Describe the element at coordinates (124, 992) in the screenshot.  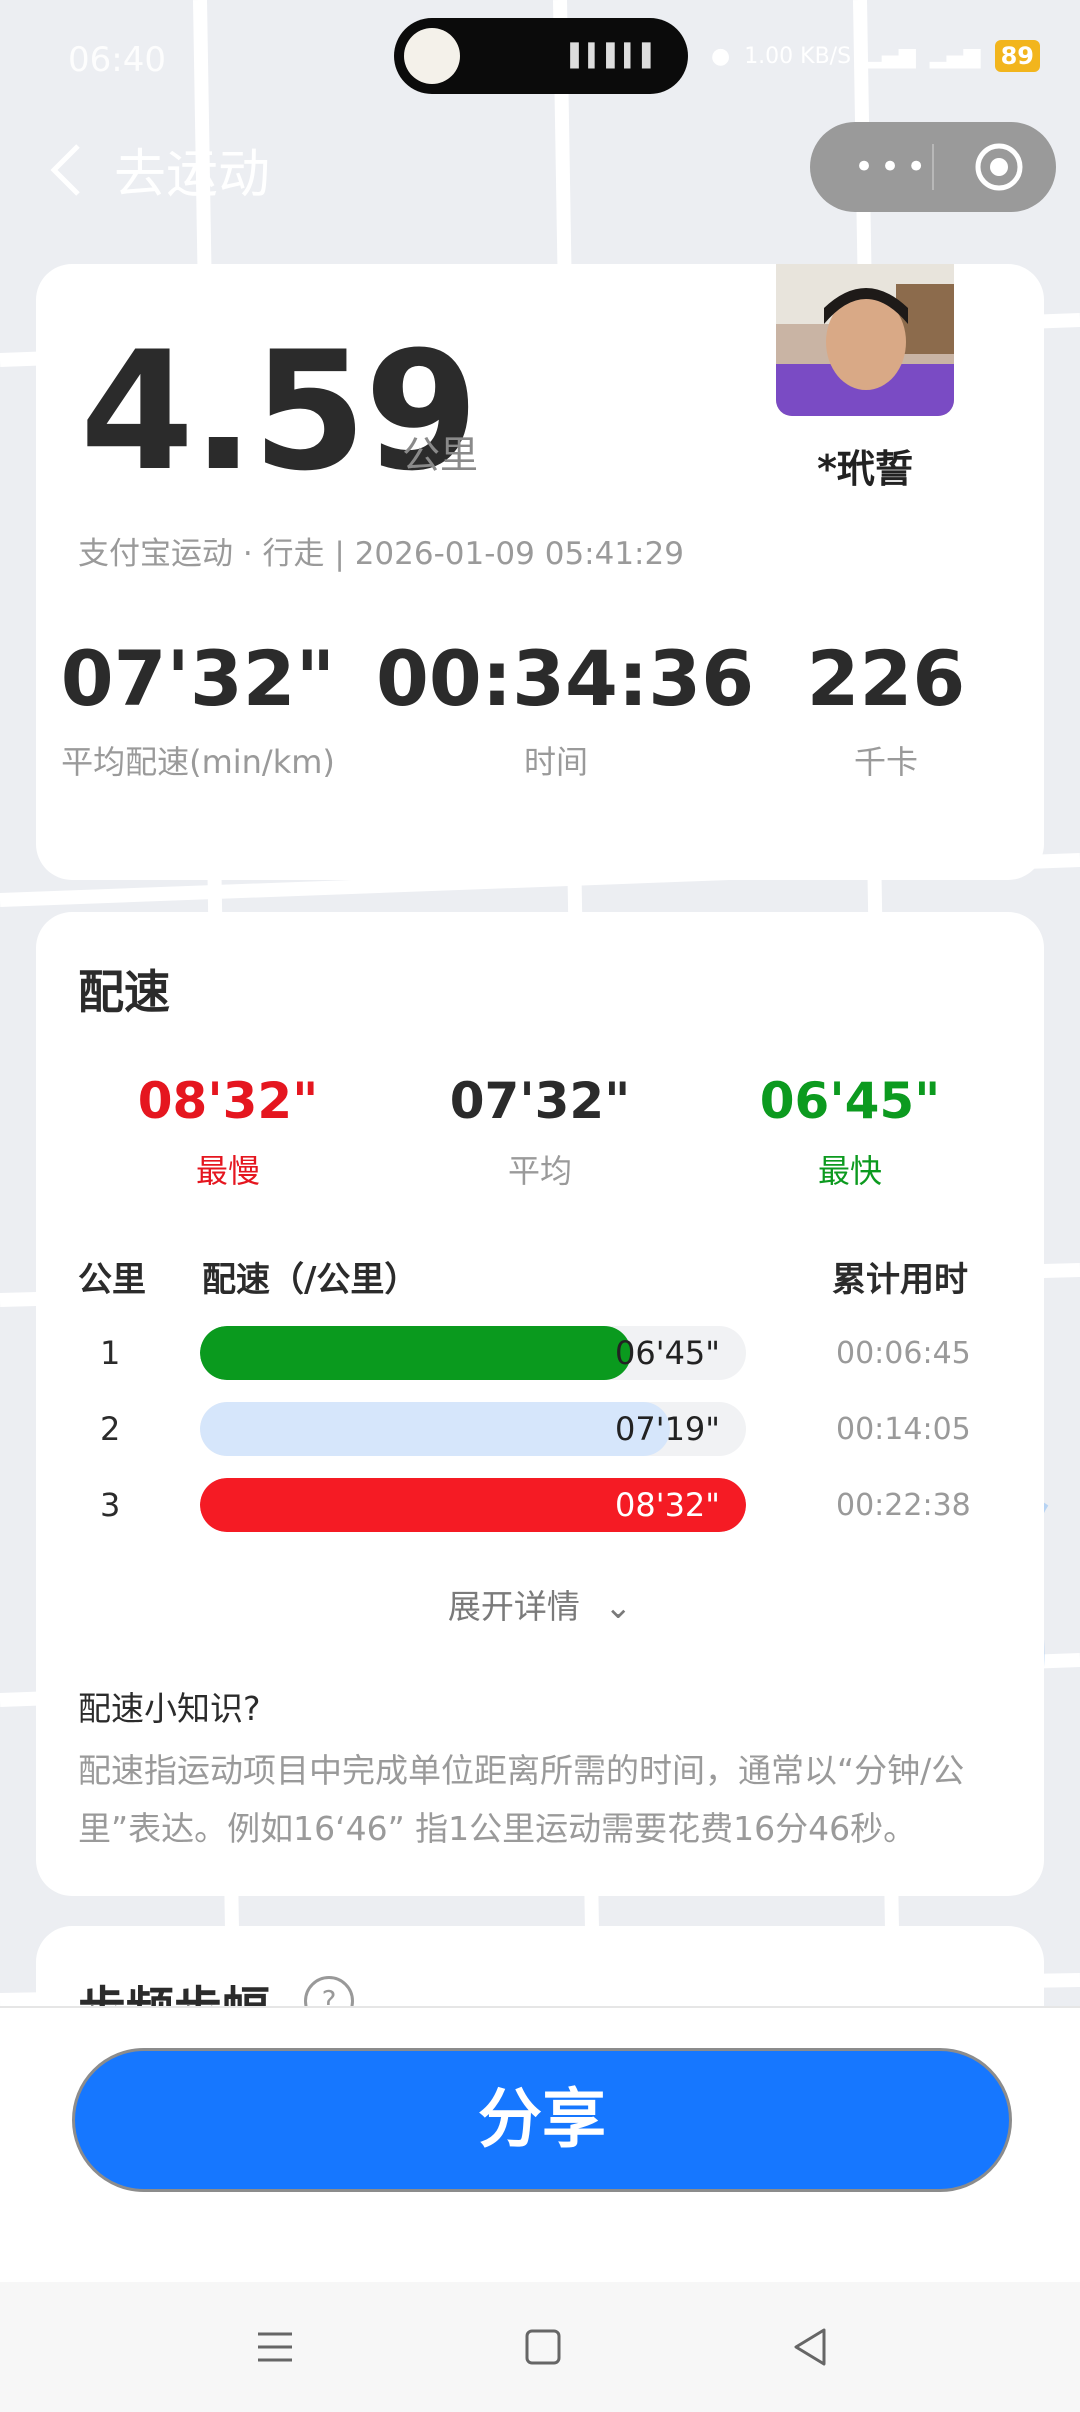
I see `pace-title: 配速` at that location.